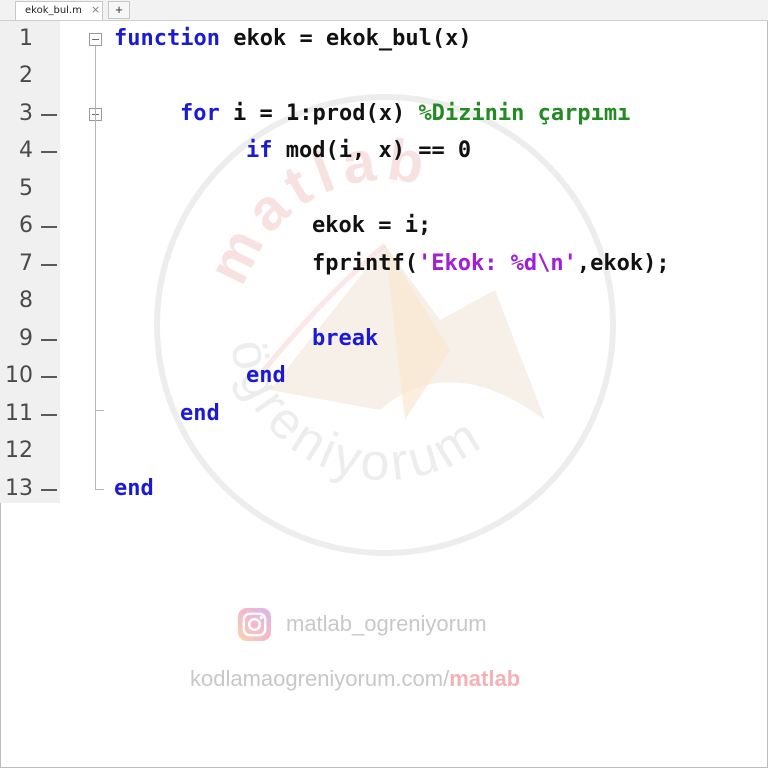 Image resolution: width=768 pixels, height=768 pixels. What do you see at coordinates (26, 150) in the screenshot?
I see `line-number: 4` at bounding box center [26, 150].